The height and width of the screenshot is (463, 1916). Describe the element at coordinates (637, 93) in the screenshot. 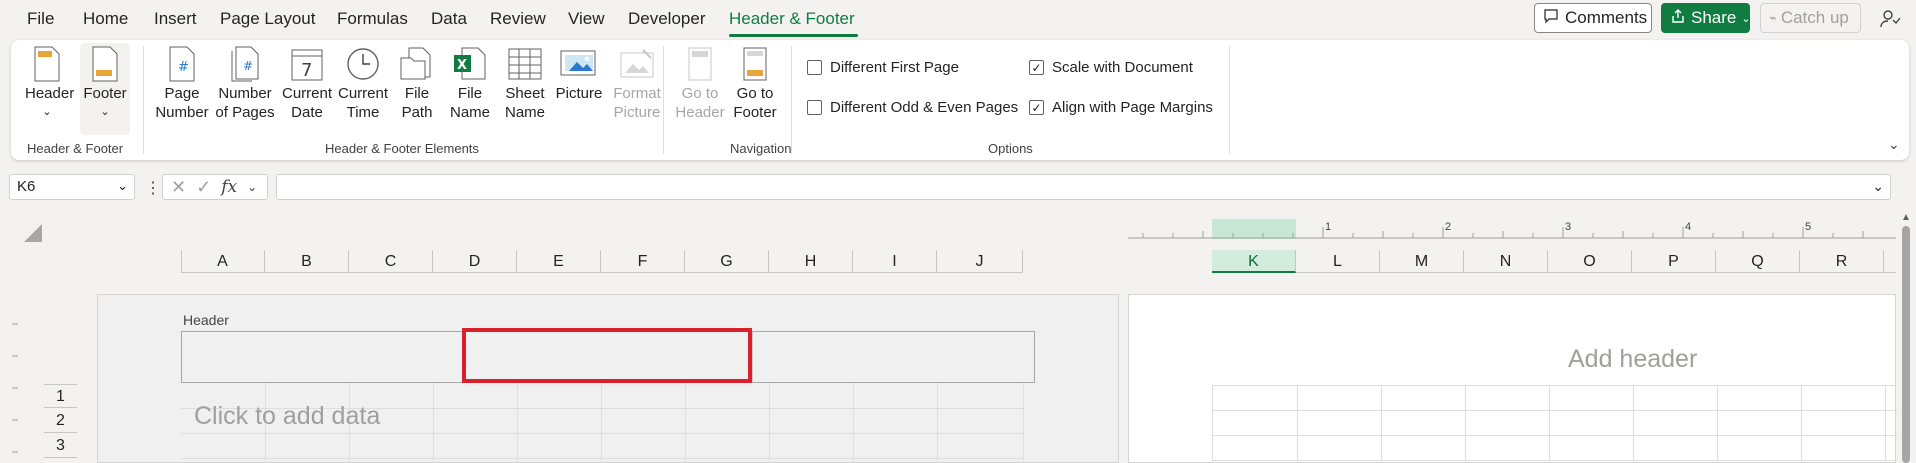

I see `format-picture-label-1: Format` at that location.